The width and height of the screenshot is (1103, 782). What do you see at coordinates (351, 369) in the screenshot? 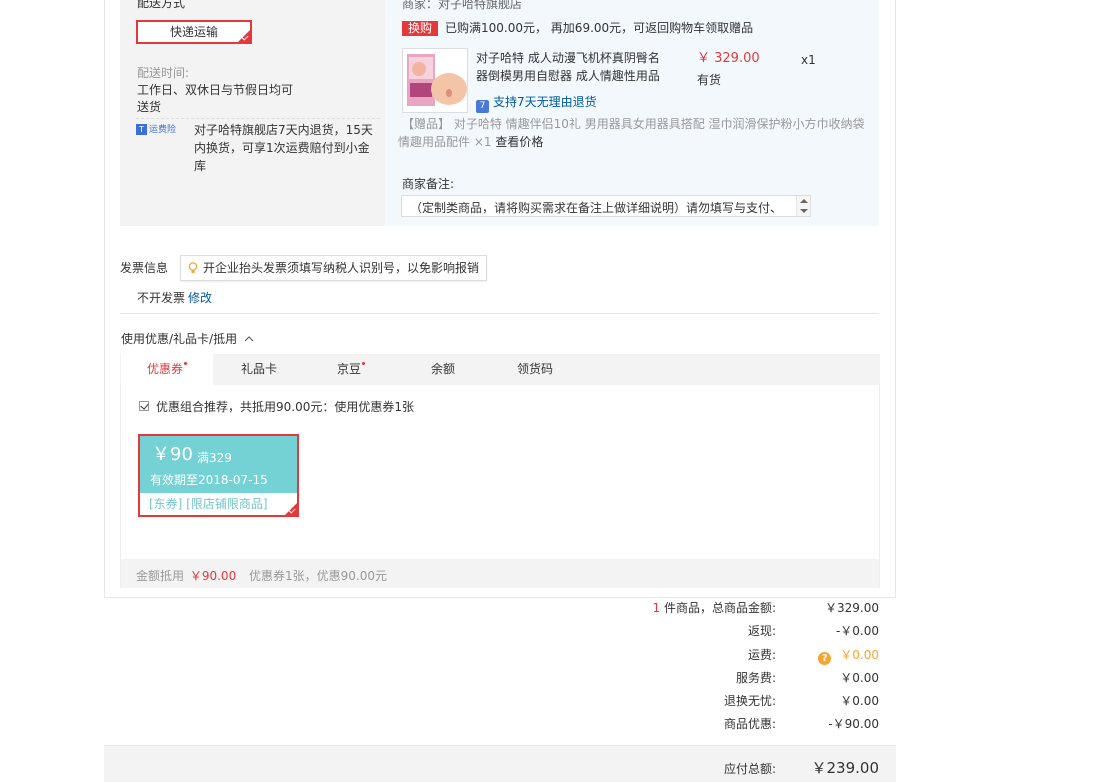
I see `tab-jingdou: 京豆` at bounding box center [351, 369].